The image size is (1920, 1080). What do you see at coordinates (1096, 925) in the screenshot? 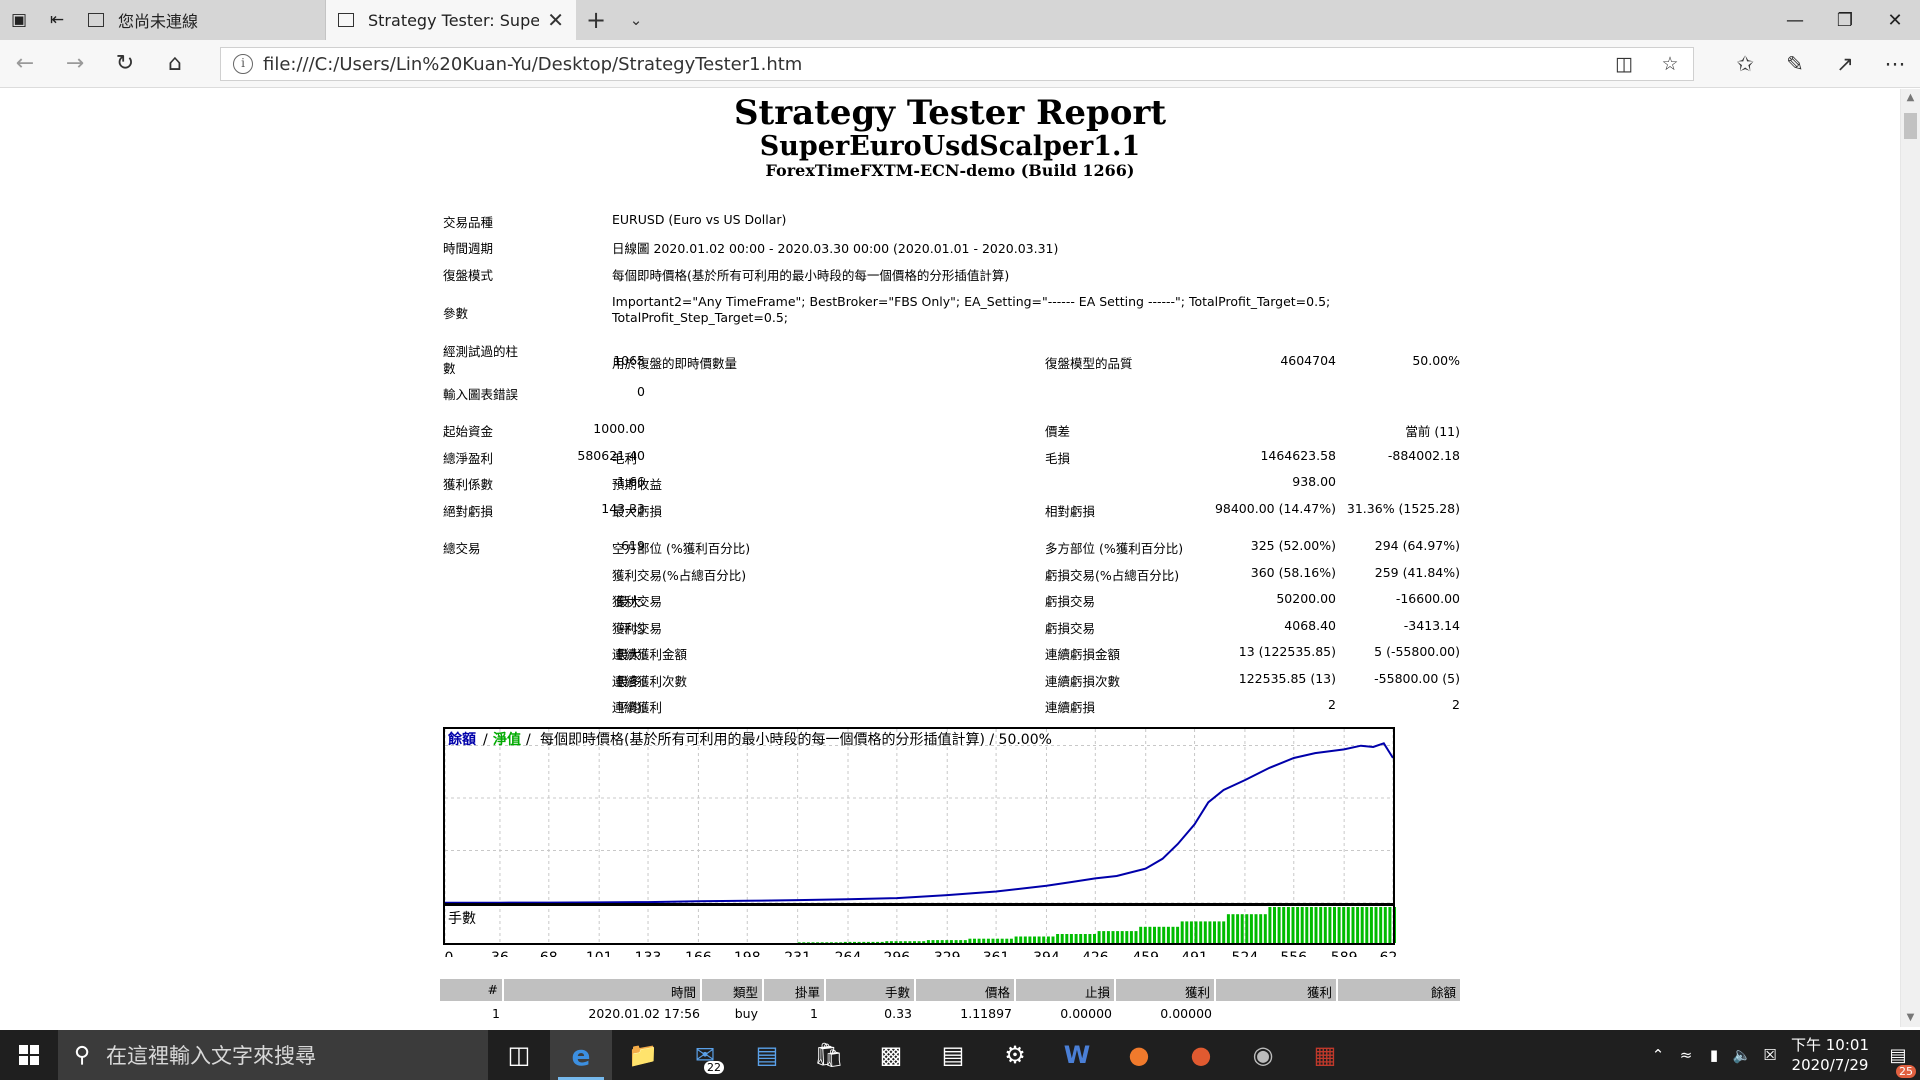
I see `volume-bars` at bounding box center [1096, 925].